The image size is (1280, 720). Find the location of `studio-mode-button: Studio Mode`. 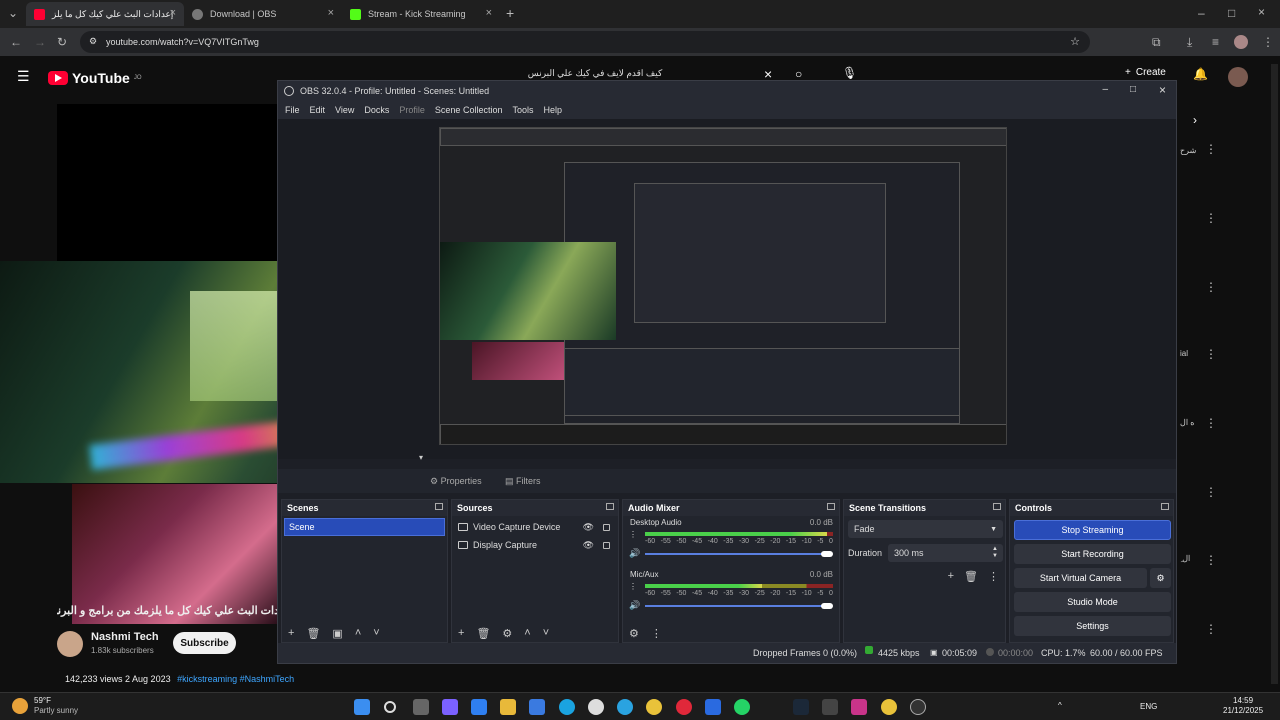

studio-mode-button: Studio Mode is located at coordinates (1092, 602).